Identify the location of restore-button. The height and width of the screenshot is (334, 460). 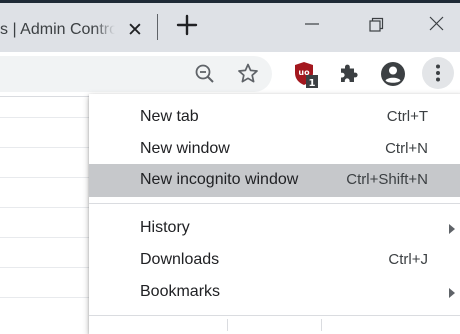
(376, 25).